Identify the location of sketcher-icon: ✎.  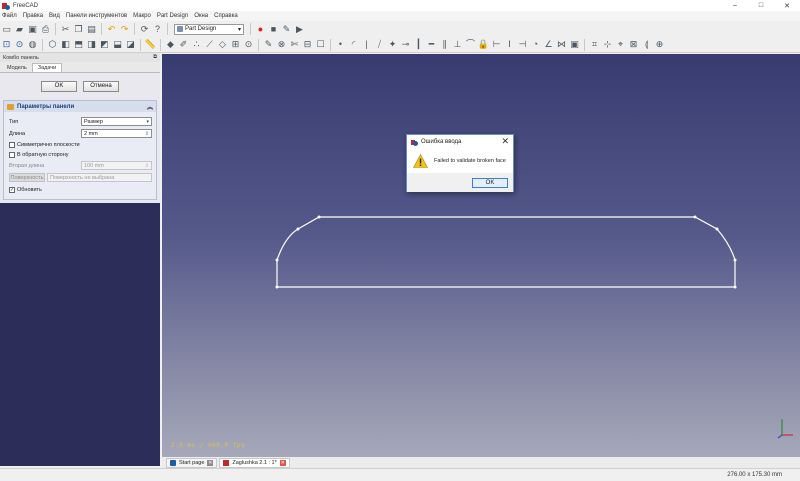
(268, 44).